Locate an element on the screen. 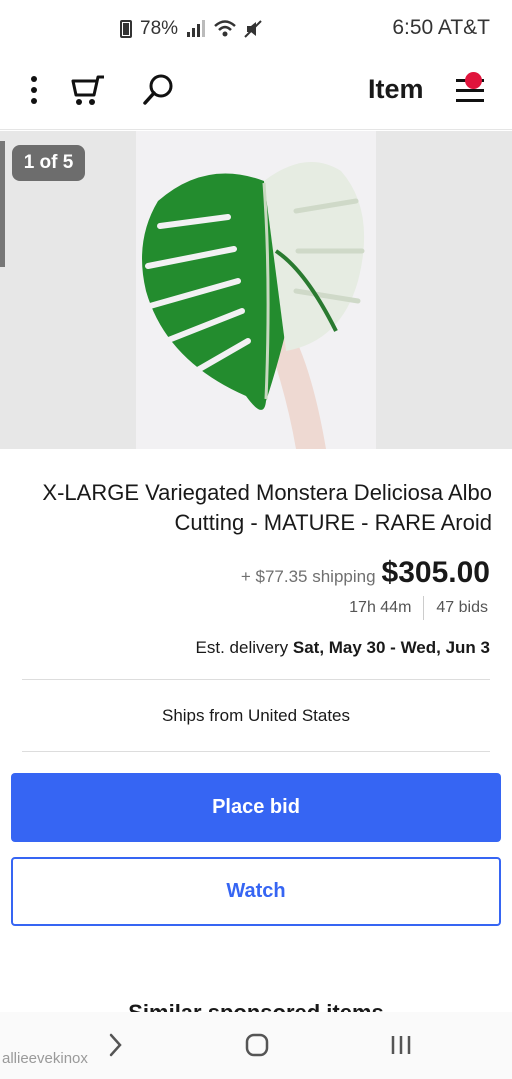 This screenshot has width=512, height=1079. delivery-estimate: Est. delivery Sat, May 30 - Wed, Jun 3 is located at coordinates (343, 648).